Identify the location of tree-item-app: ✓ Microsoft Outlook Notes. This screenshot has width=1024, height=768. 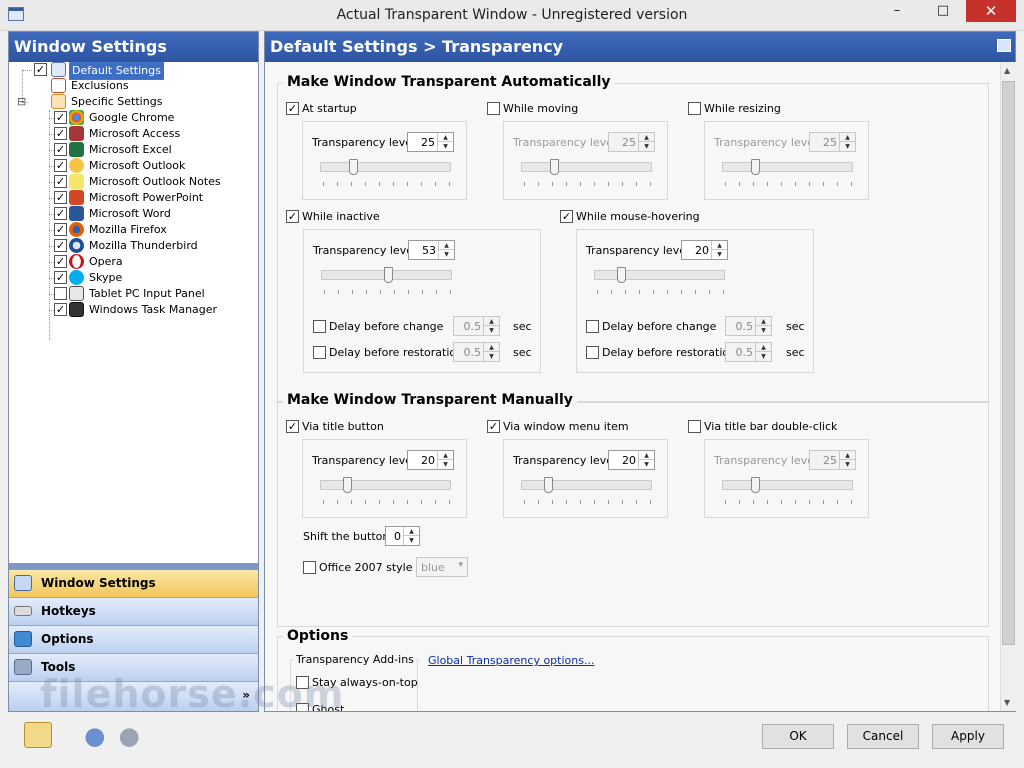
(133, 182).